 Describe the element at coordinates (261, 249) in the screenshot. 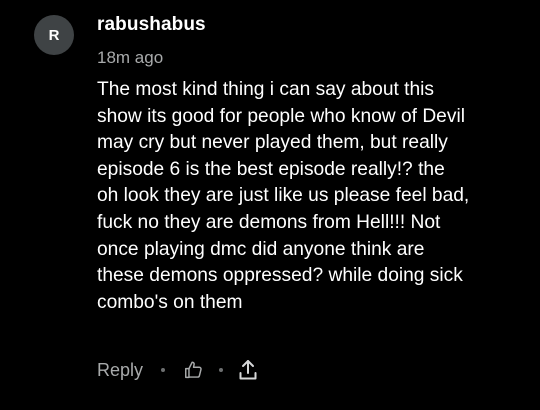

I see `comment-body-line: once playing dmc did anyone think are` at that location.